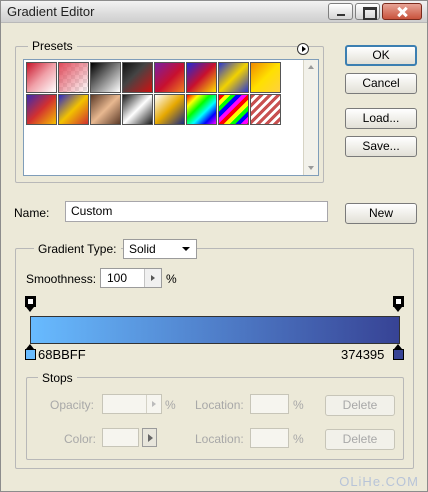  I want to click on color-stop-right, so click(398, 352).